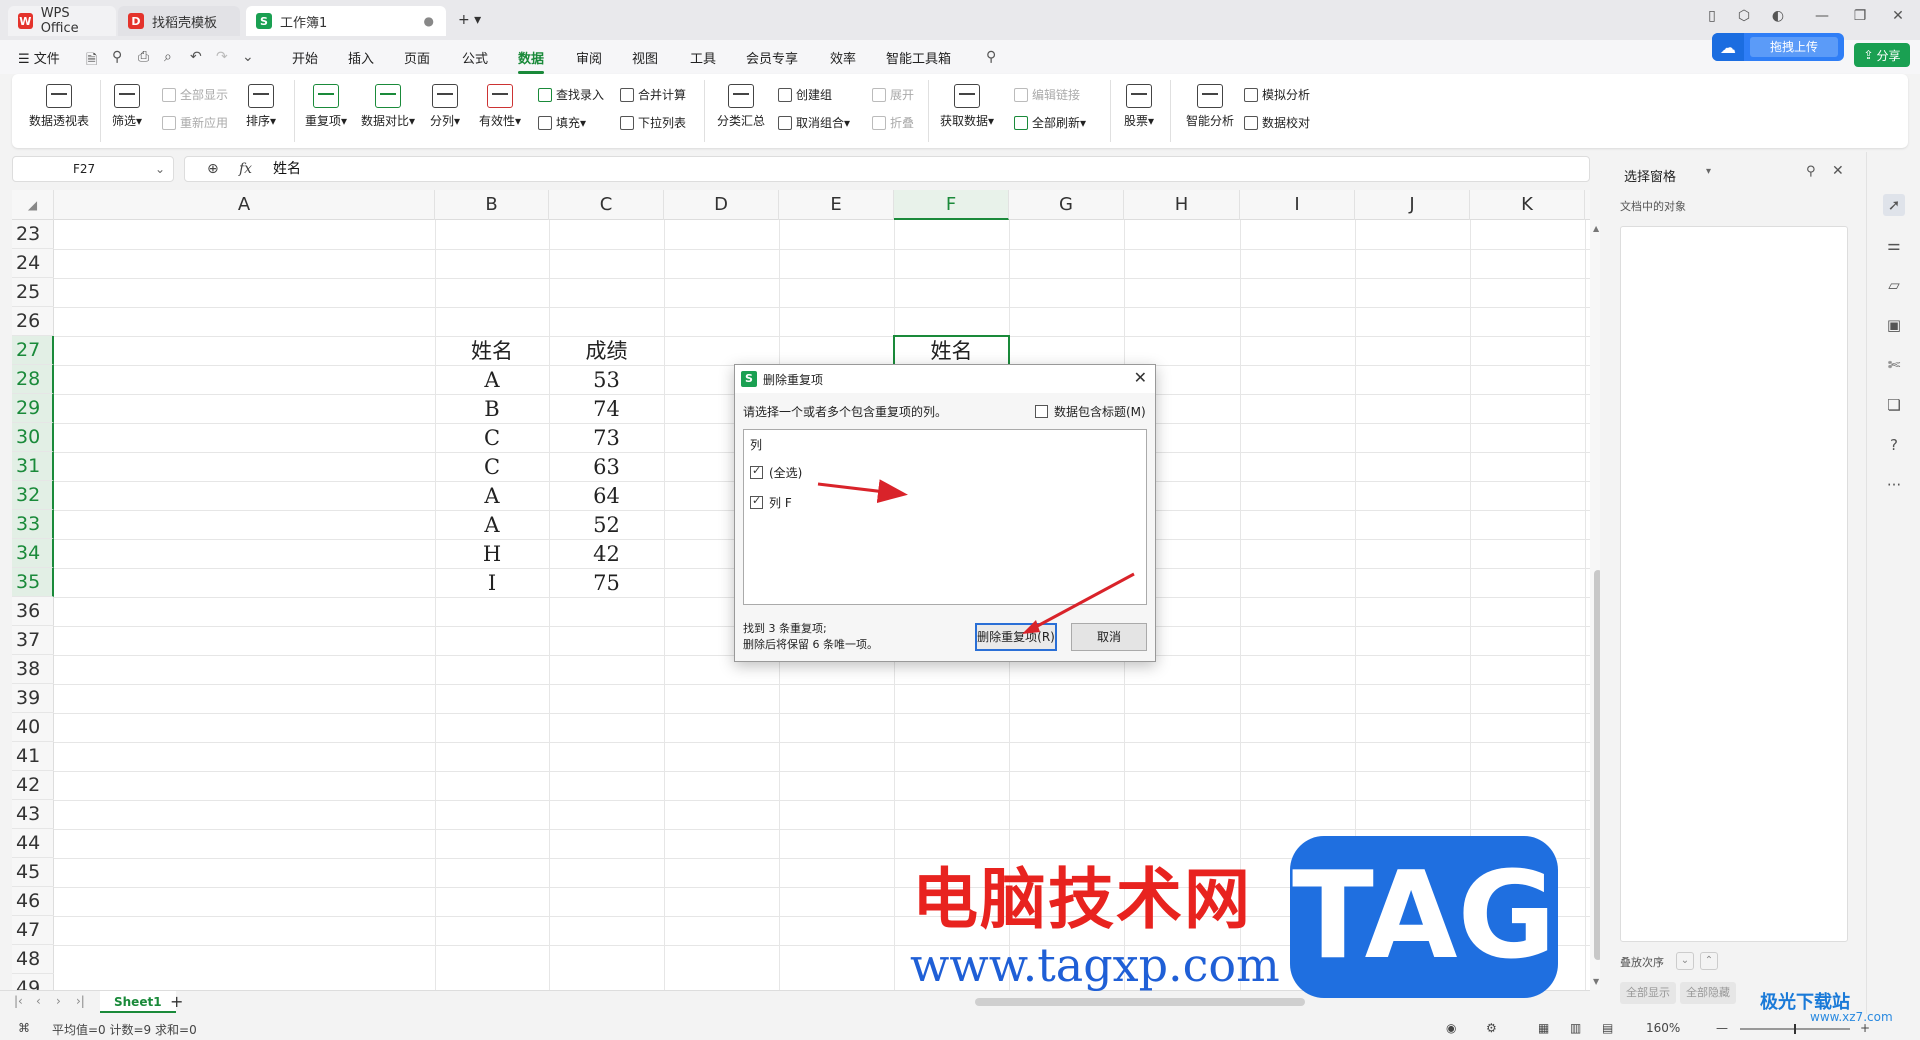 This screenshot has height=1040, width=1920. Describe the element at coordinates (1140, 1002) in the screenshot. I see `horizontal-scroll-thumb` at that location.